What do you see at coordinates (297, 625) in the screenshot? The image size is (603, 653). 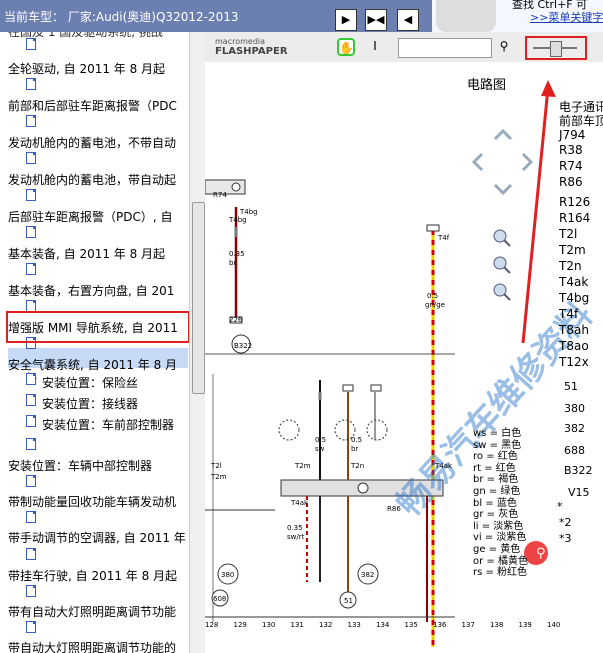 I see `ruler-number: 131` at bounding box center [297, 625].